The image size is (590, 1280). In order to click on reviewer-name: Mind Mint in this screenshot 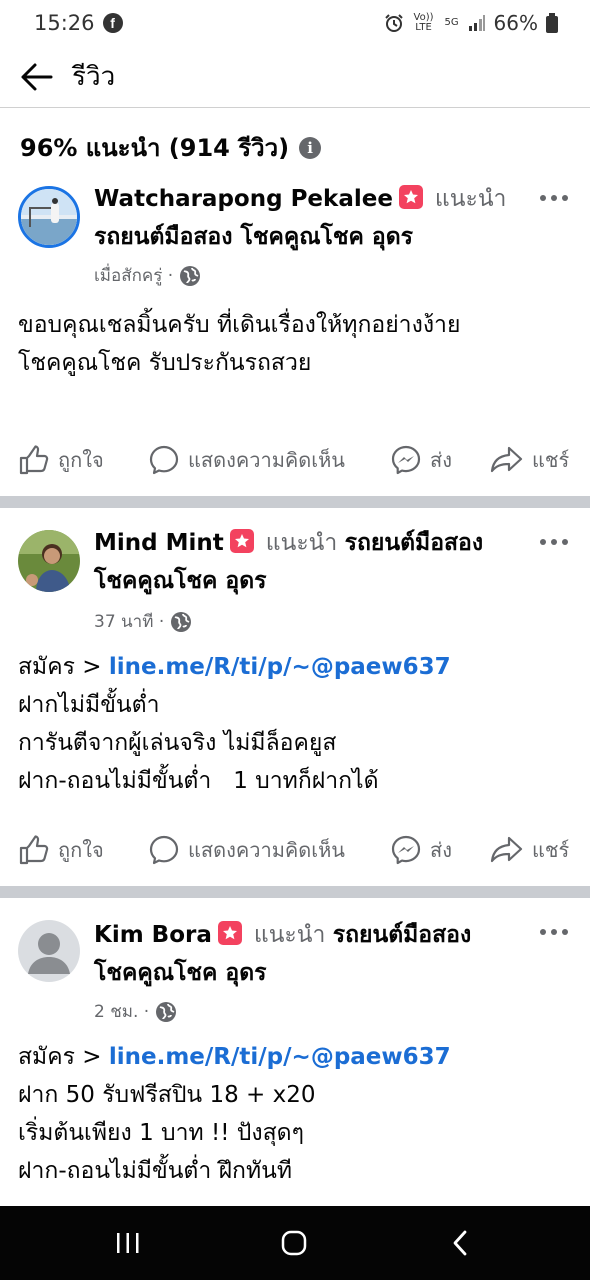, I will do `click(159, 543)`.